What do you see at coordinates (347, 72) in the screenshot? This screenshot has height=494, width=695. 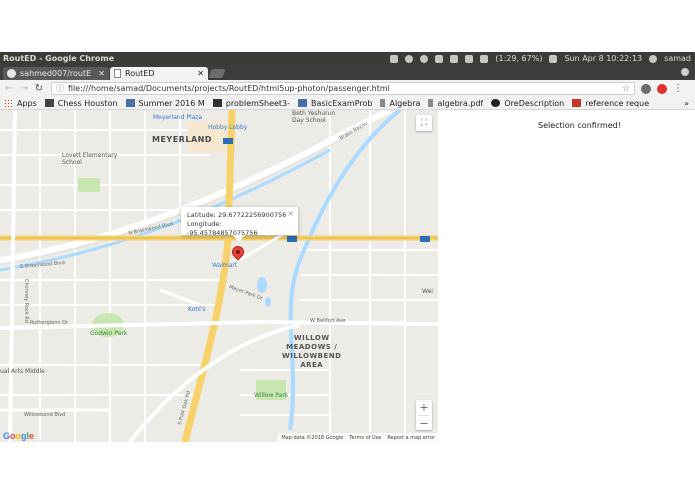 I see `tab-strip: sahmed007/routE ✕ RoutED ✕` at bounding box center [347, 72].